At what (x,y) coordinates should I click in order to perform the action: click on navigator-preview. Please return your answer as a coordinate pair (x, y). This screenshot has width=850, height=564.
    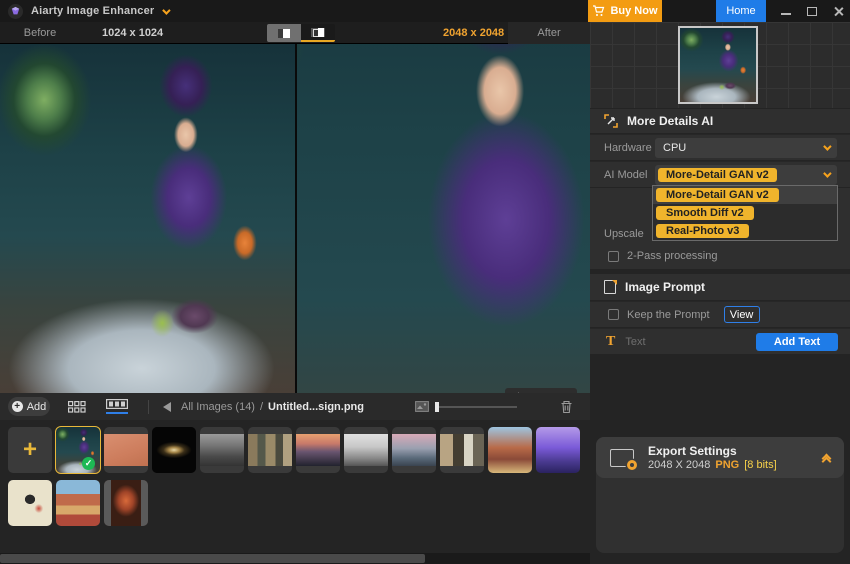
    Looking at the image, I should click on (720, 65).